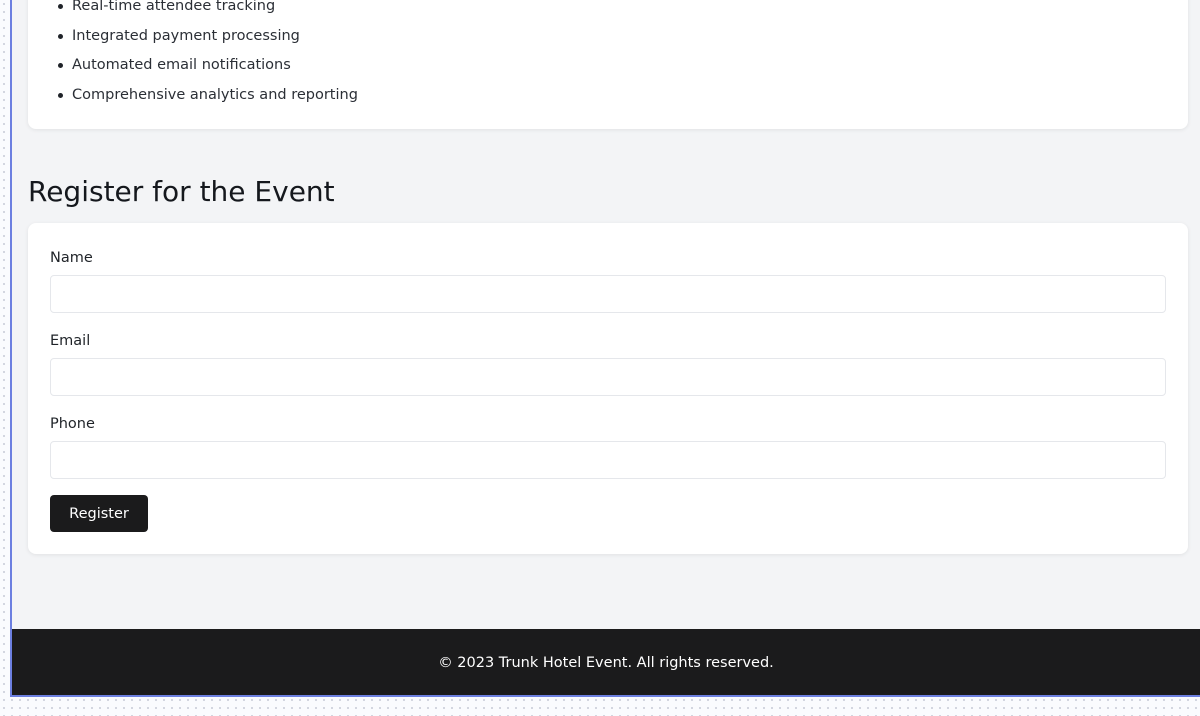  I want to click on list-item: Real-time attendee tracking, so click(208, 13).